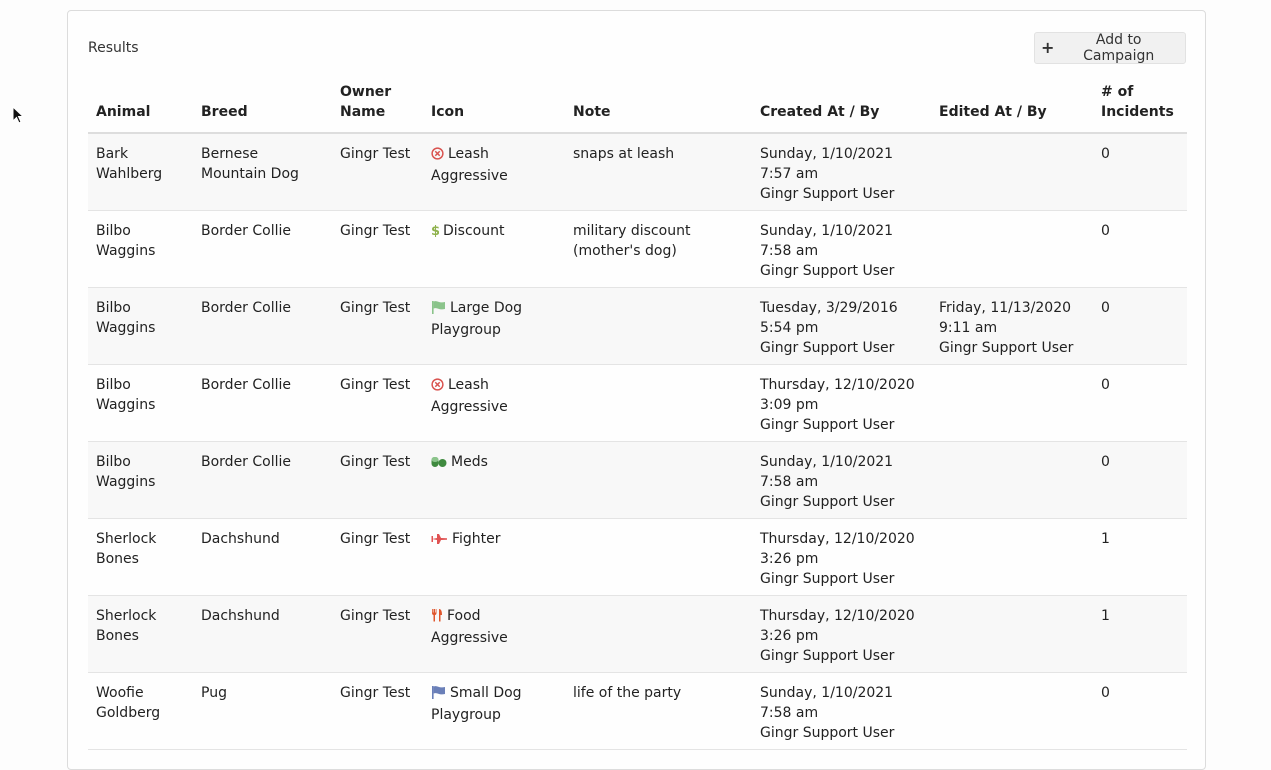 The width and height of the screenshot is (1271, 770). Describe the element at coordinates (1048, 47) in the screenshot. I see `plus-icon: +` at that location.